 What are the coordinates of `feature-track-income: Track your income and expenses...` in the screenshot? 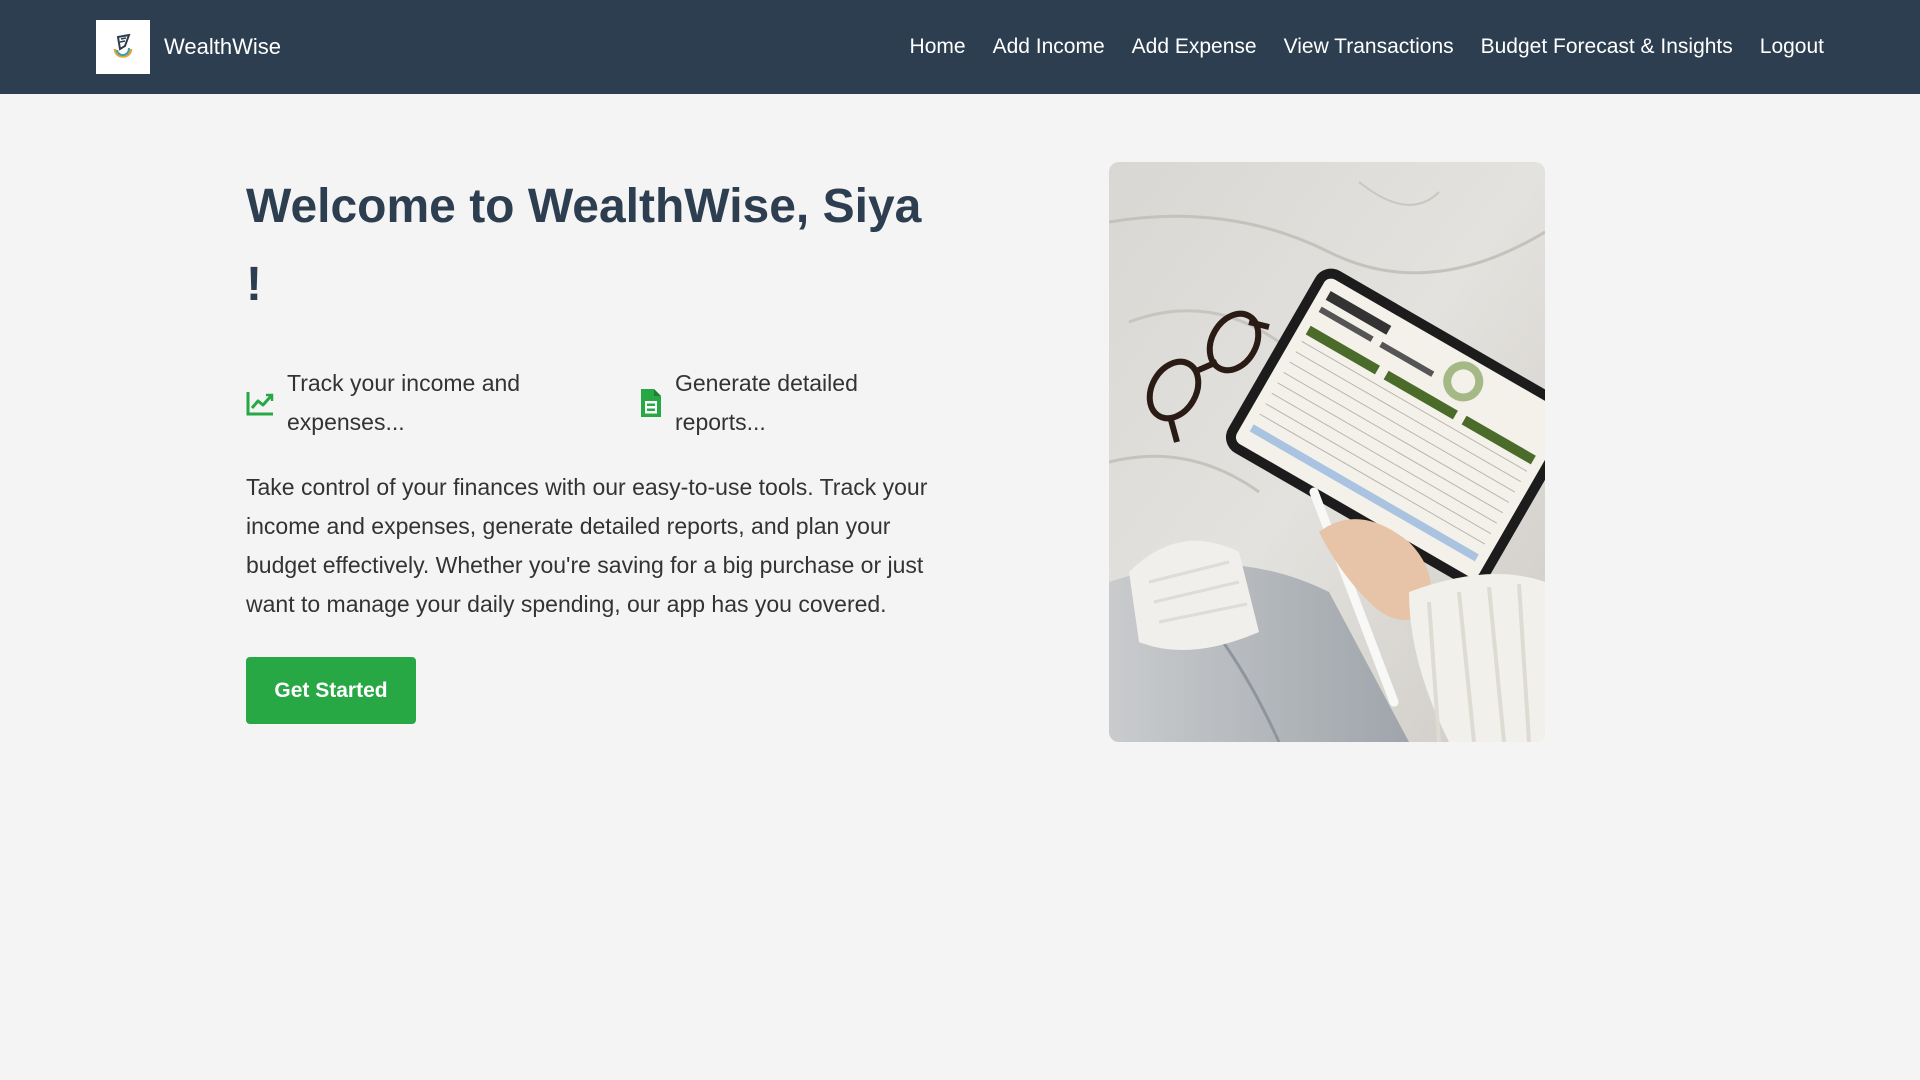 It's located at (443, 403).